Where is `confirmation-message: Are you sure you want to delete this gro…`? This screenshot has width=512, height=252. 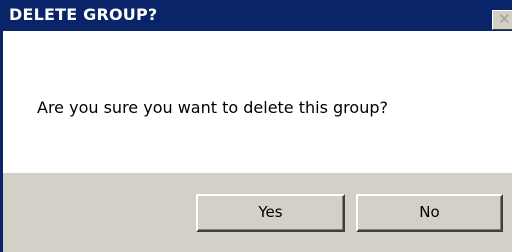
confirmation-message: Are you sure you want to delete this gro… is located at coordinates (212, 107).